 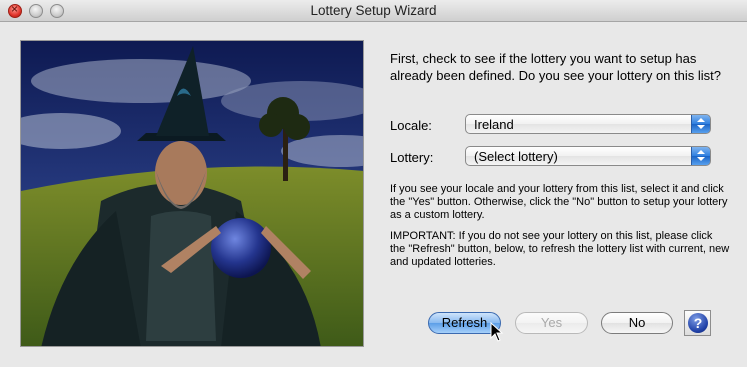 I want to click on locale-label: Locale:, so click(x=411, y=125).